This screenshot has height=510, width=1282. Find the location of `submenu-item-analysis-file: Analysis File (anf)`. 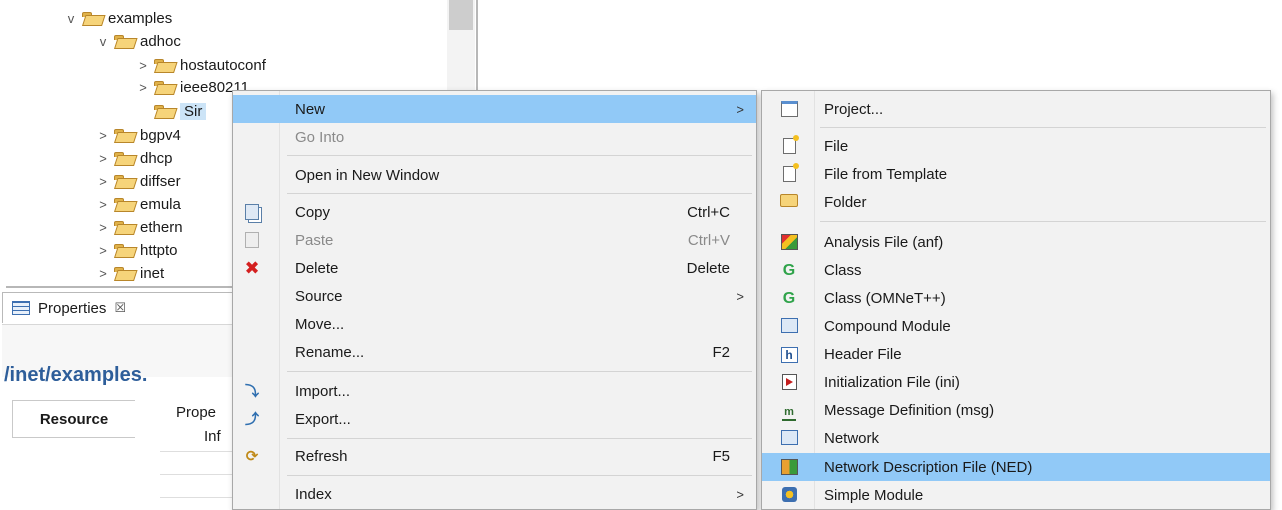

submenu-item-analysis-file: Analysis File (anf) is located at coordinates (1016, 242).